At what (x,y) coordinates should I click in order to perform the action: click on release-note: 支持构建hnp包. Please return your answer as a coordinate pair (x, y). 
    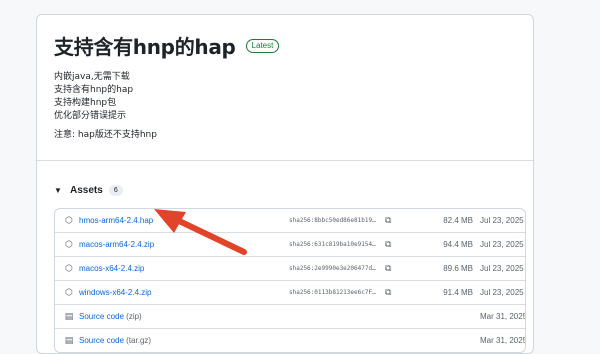
    Looking at the image, I should click on (85, 103).